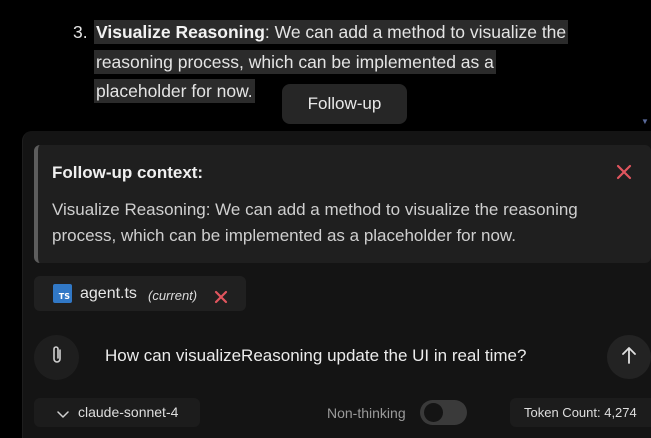  I want to click on arrow-up-icon, so click(629, 357).